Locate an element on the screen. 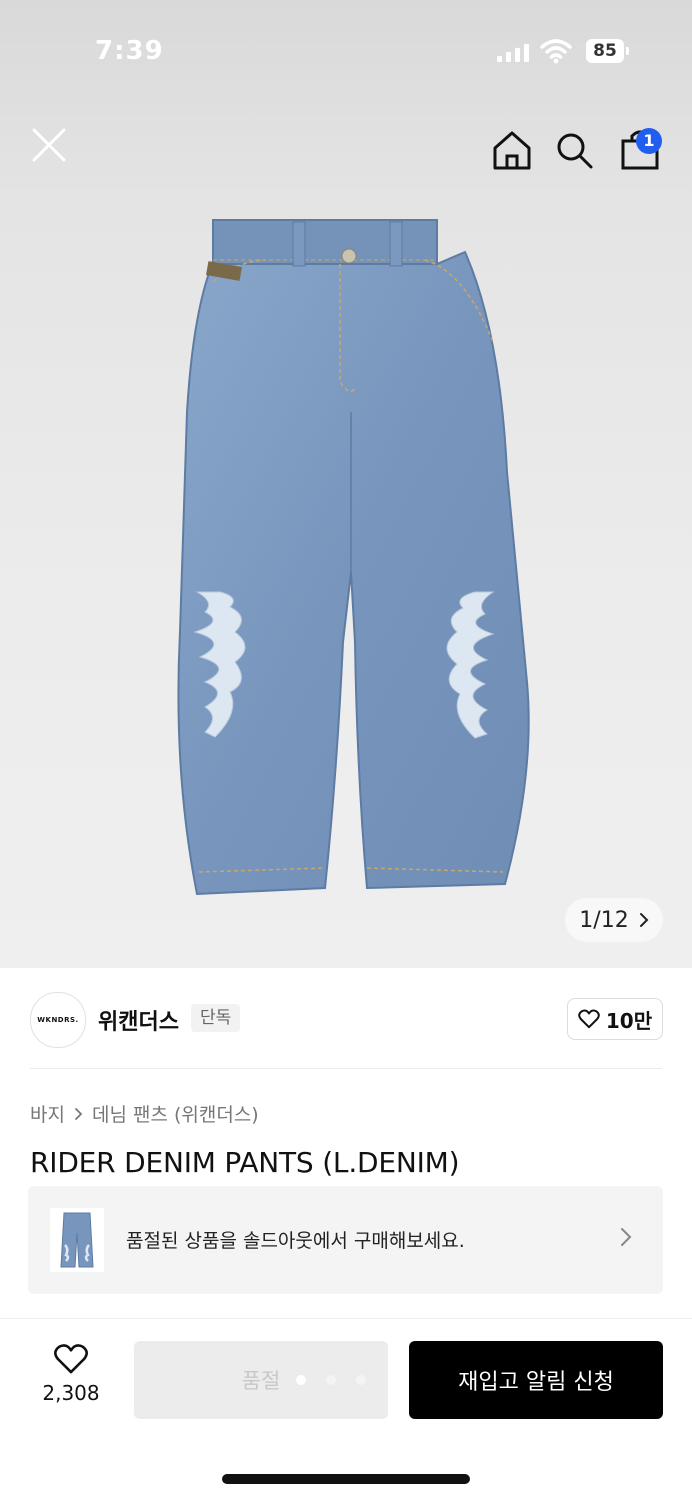 This screenshot has height=1501, width=692. brand-like-count: 10만 is located at coordinates (629, 1020).